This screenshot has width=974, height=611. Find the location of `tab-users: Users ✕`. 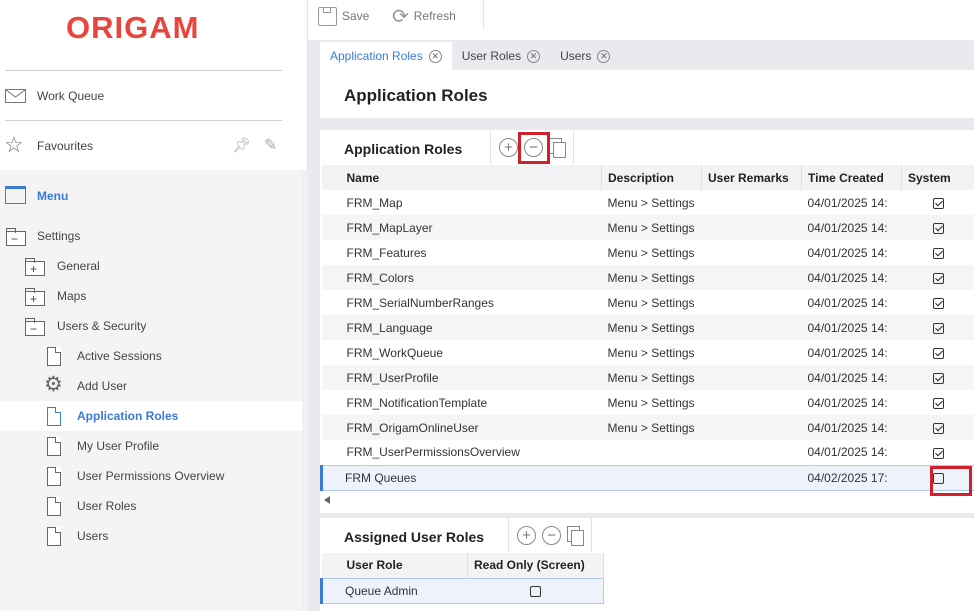

tab-users: Users ✕ is located at coordinates (585, 56).